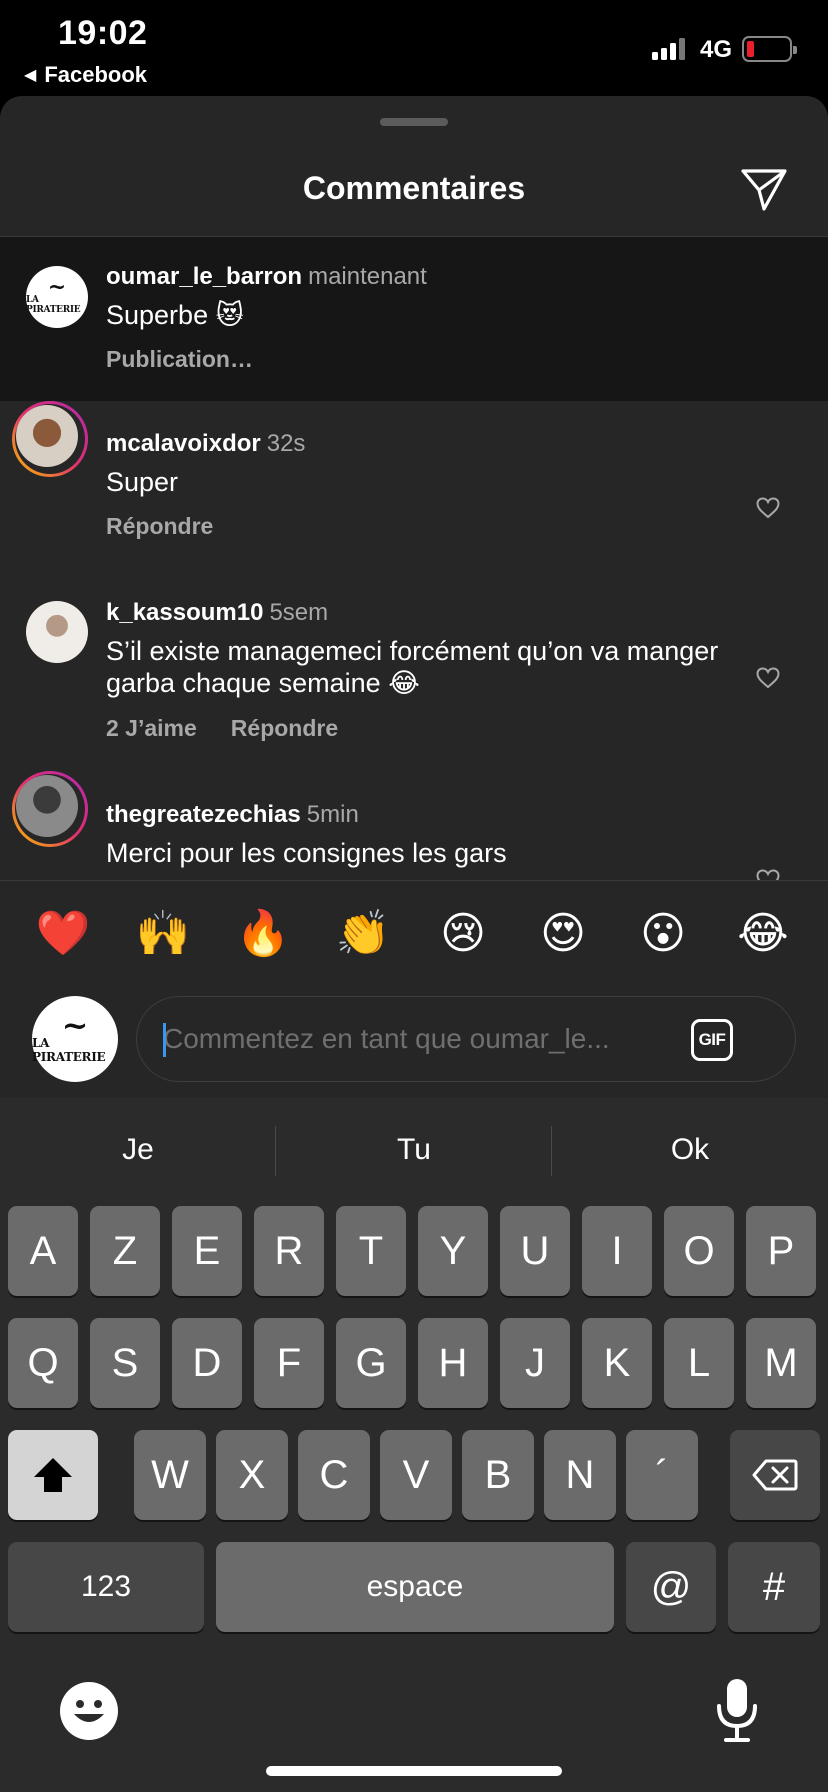 Image resolution: width=828 pixels, height=1792 pixels. I want to click on key-u: U, so click(535, 1251).